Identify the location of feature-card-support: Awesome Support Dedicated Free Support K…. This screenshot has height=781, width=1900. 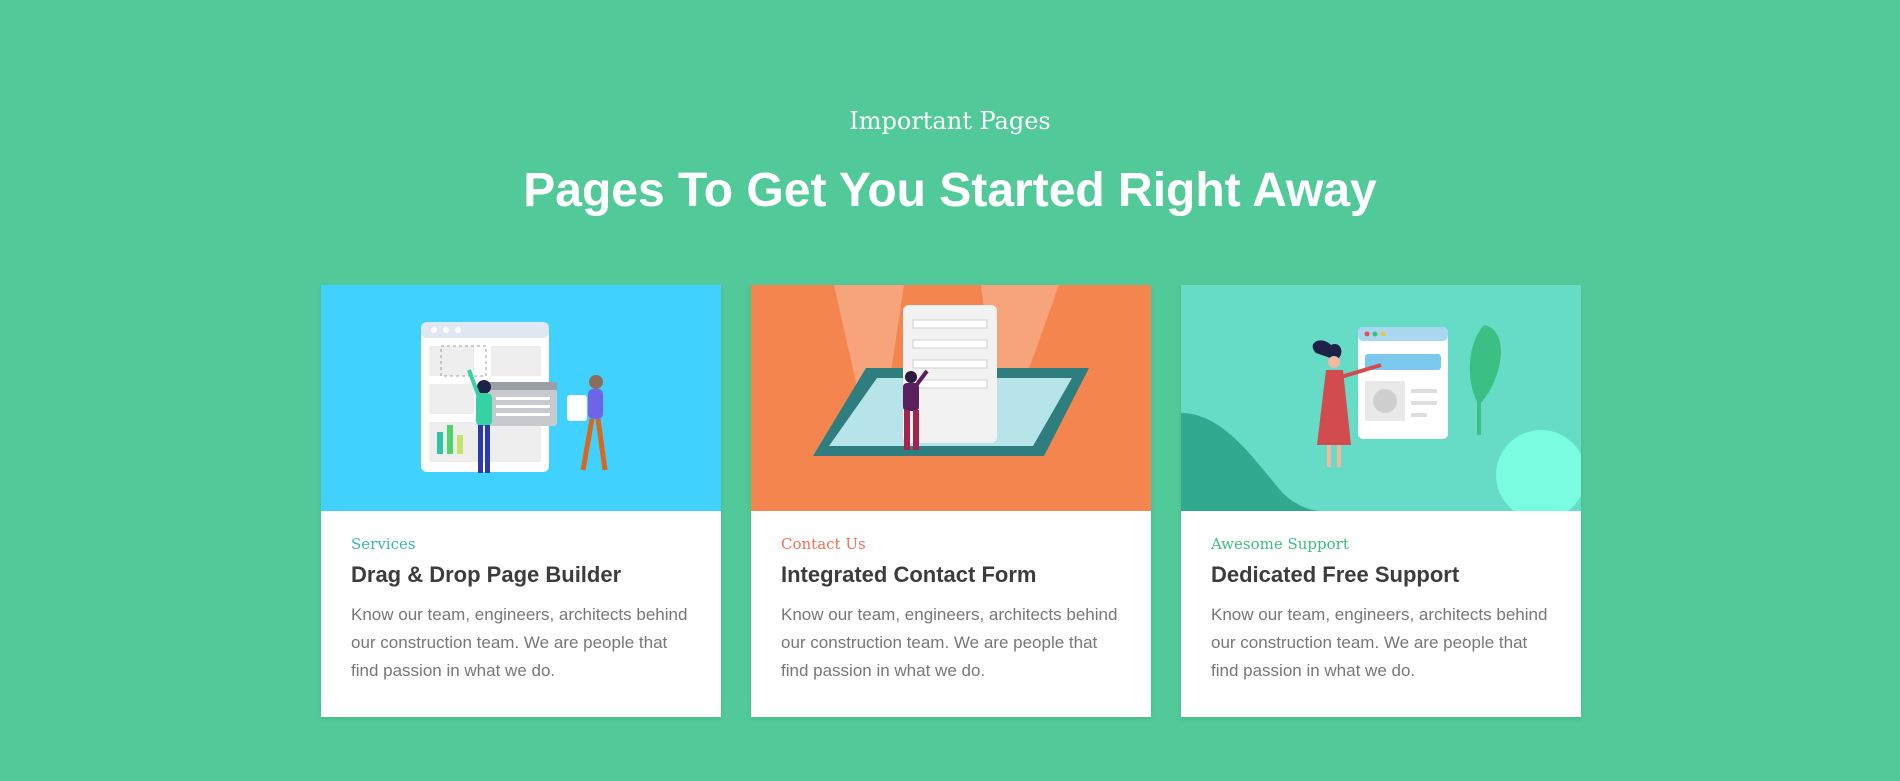
(1381, 501).